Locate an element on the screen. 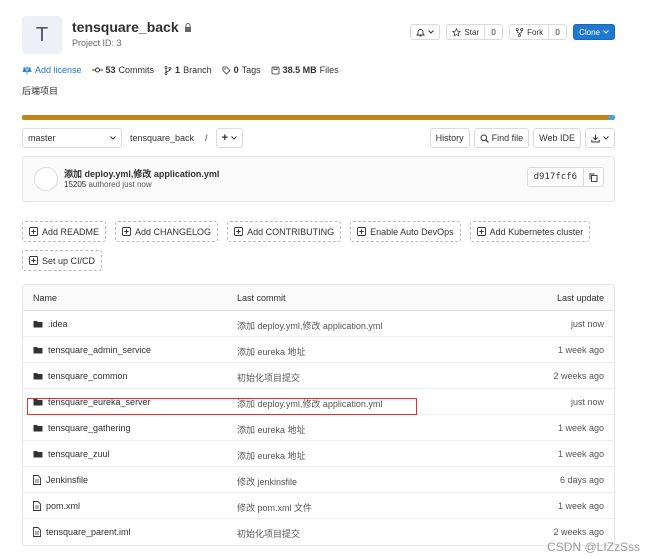 The image size is (650, 559). project-title: tensquare_back is located at coordinates (132, 27).